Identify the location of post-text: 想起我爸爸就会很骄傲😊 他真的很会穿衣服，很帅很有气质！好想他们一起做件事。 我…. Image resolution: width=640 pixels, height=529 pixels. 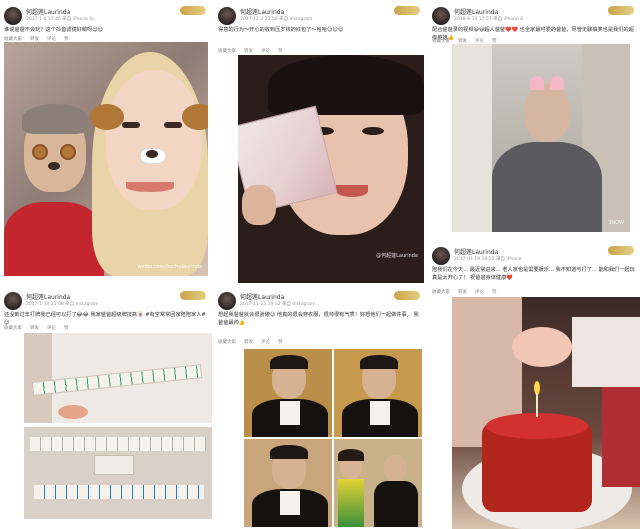
(318, 319).